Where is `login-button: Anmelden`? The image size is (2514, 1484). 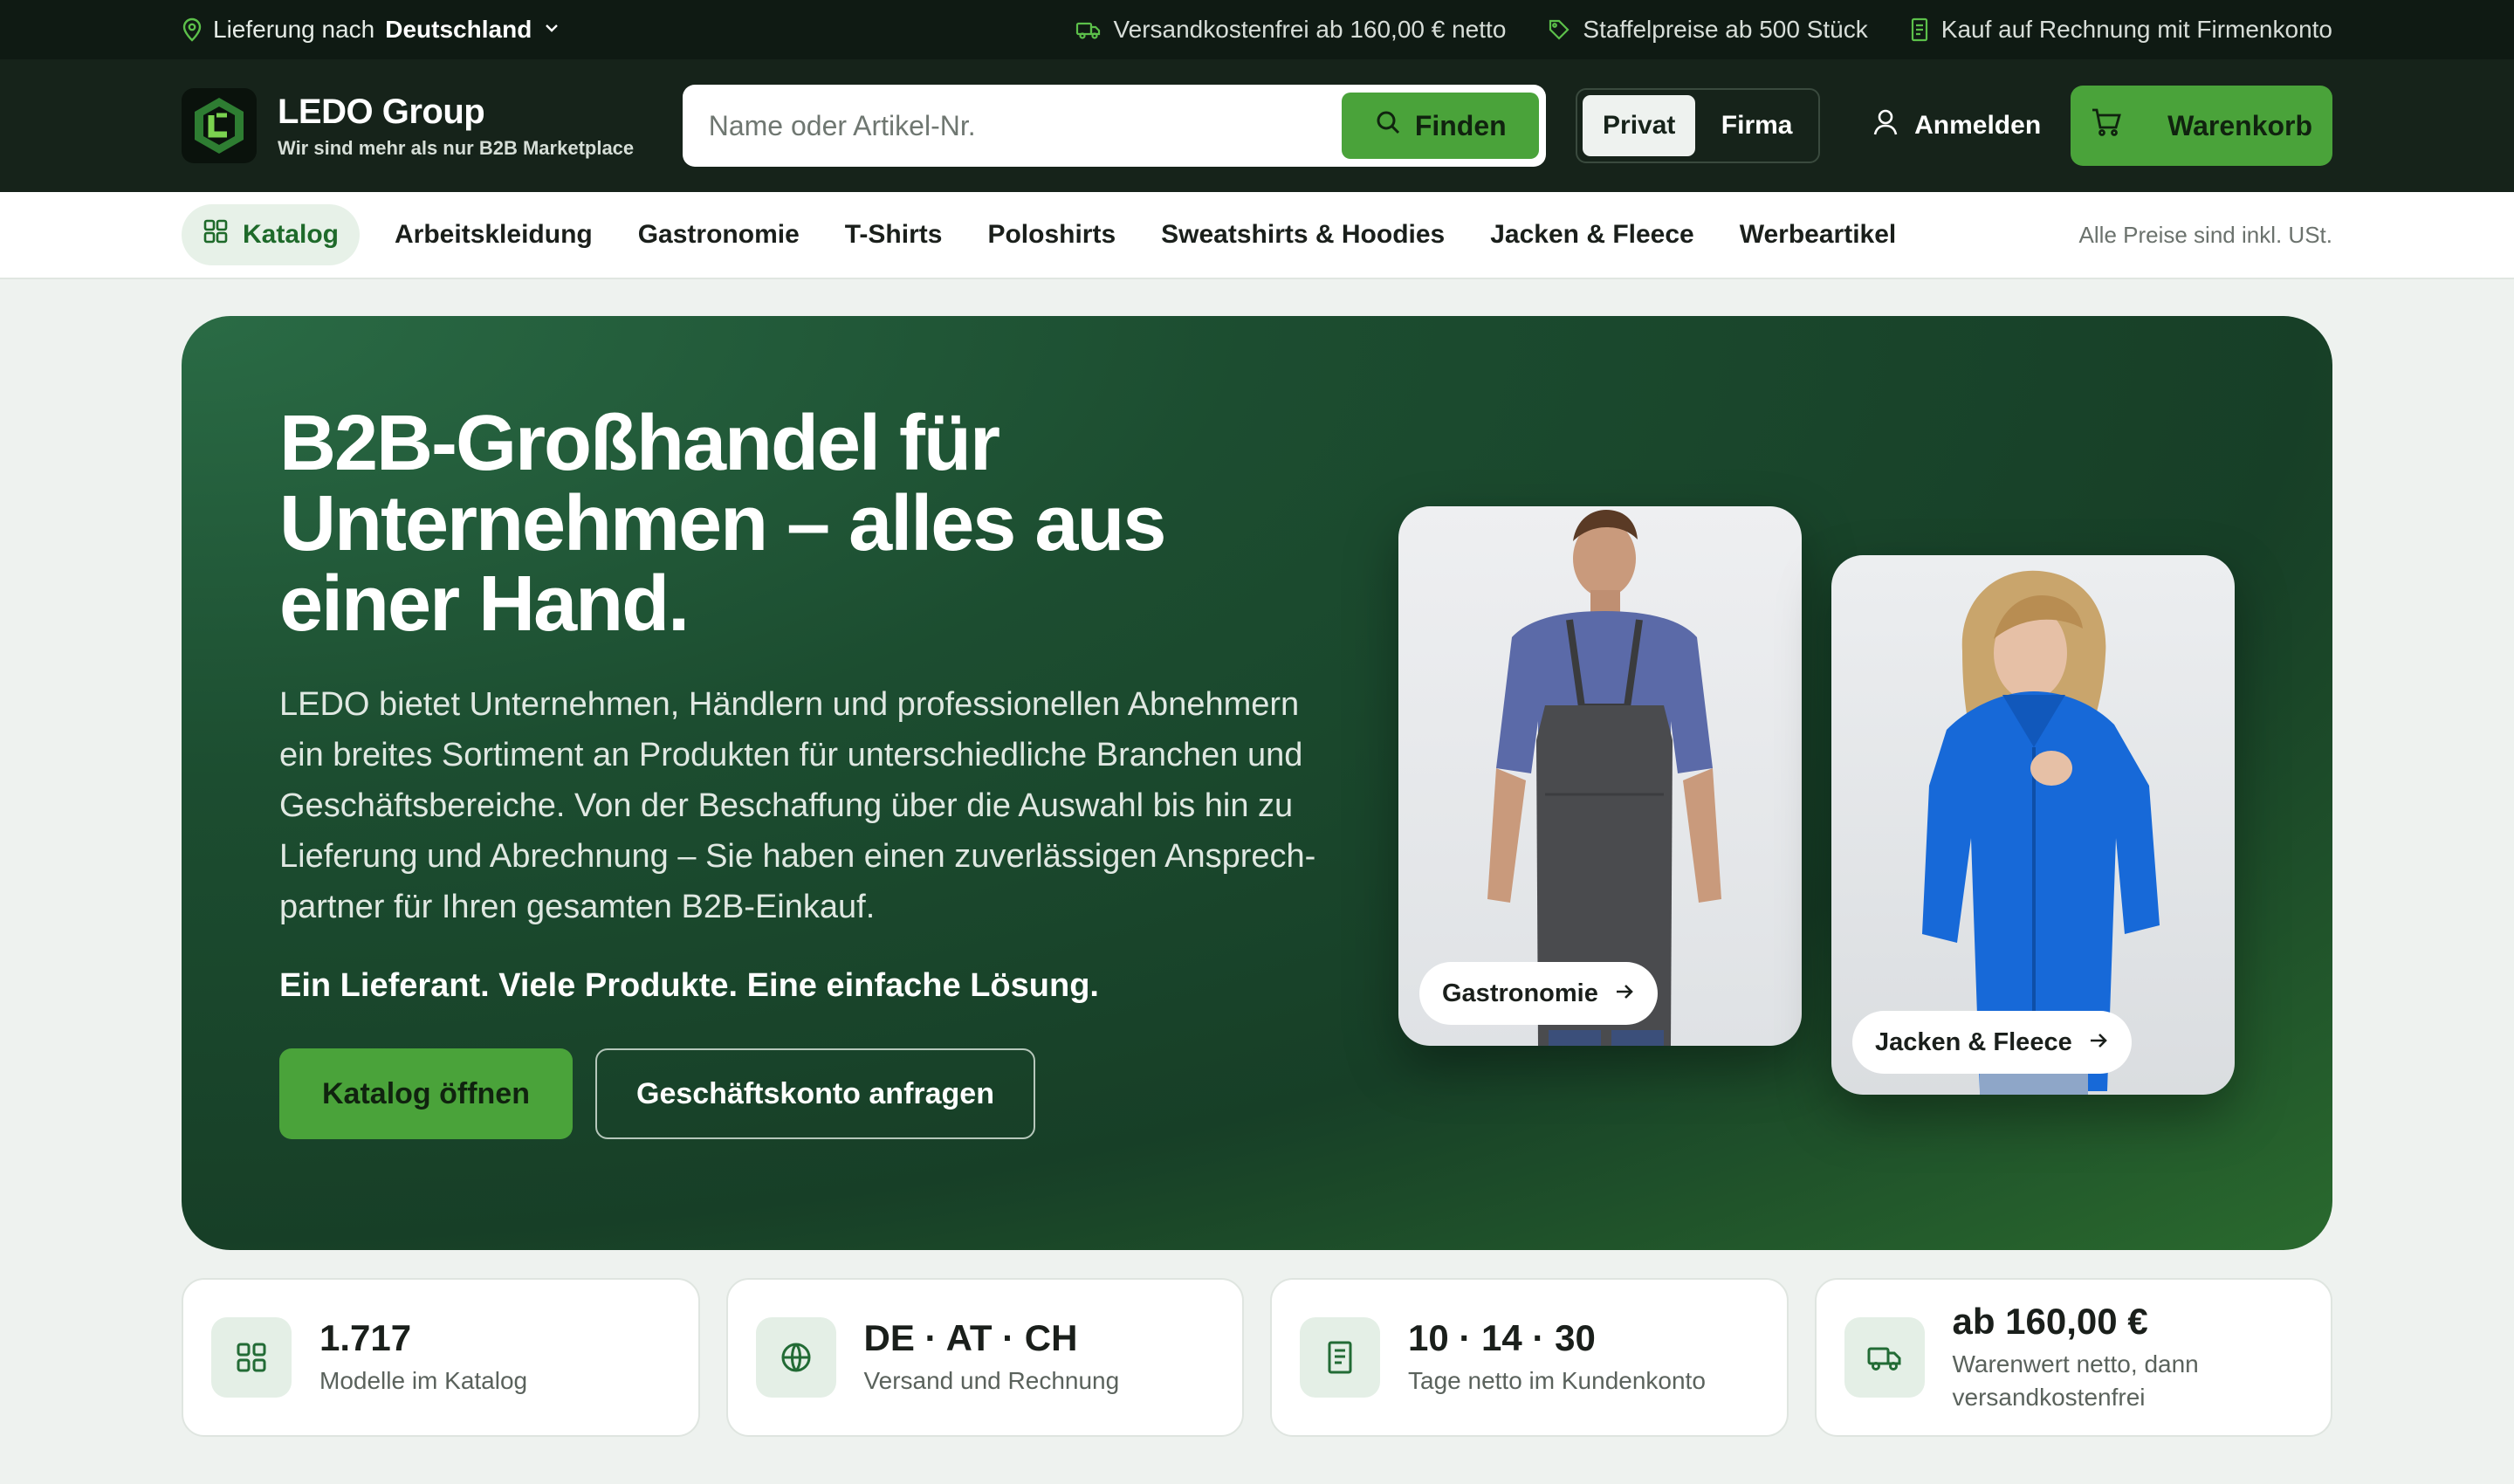
login-button: Anmelden is located at coordinates (1956, 126).